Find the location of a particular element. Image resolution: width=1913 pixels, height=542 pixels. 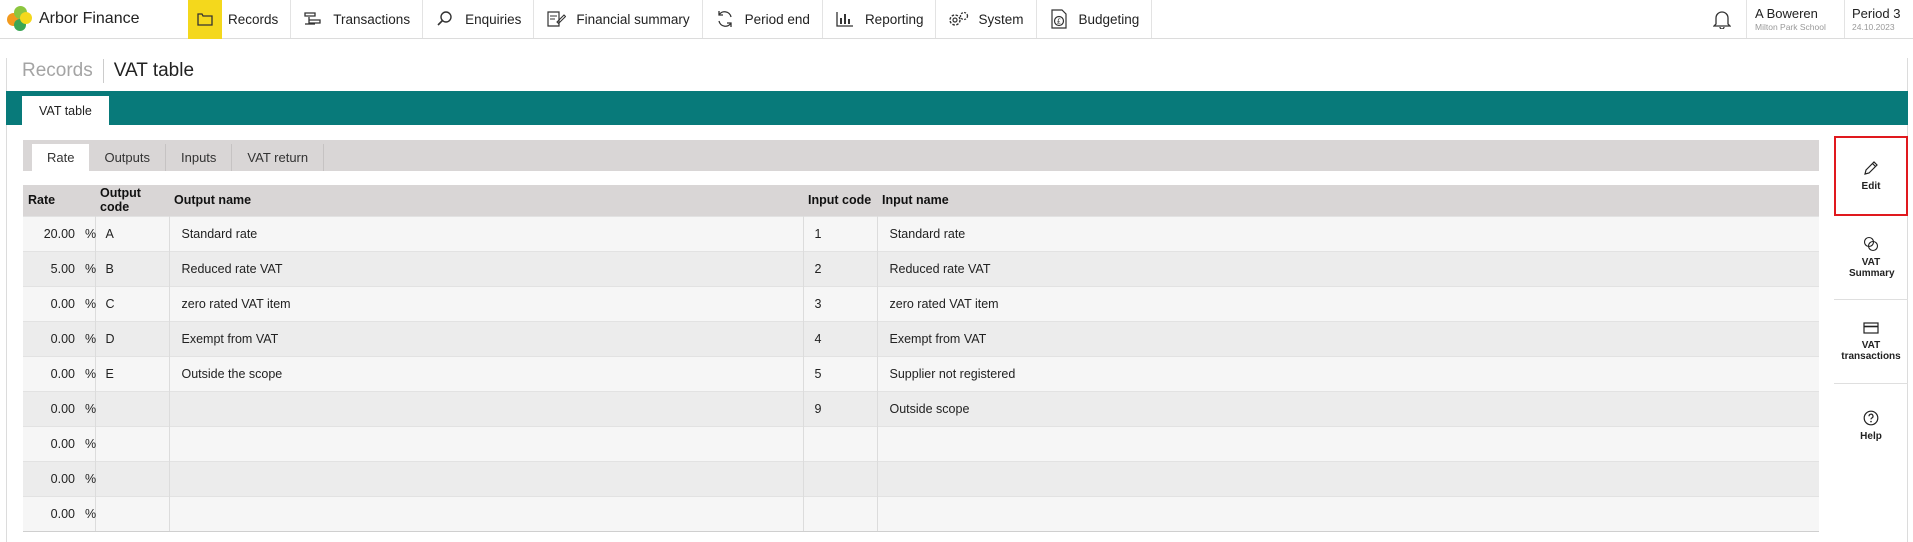

table-row: 5.00% B Reduced rate VAT 2 Reduced rate VAT is located at coordinates (921, 268).